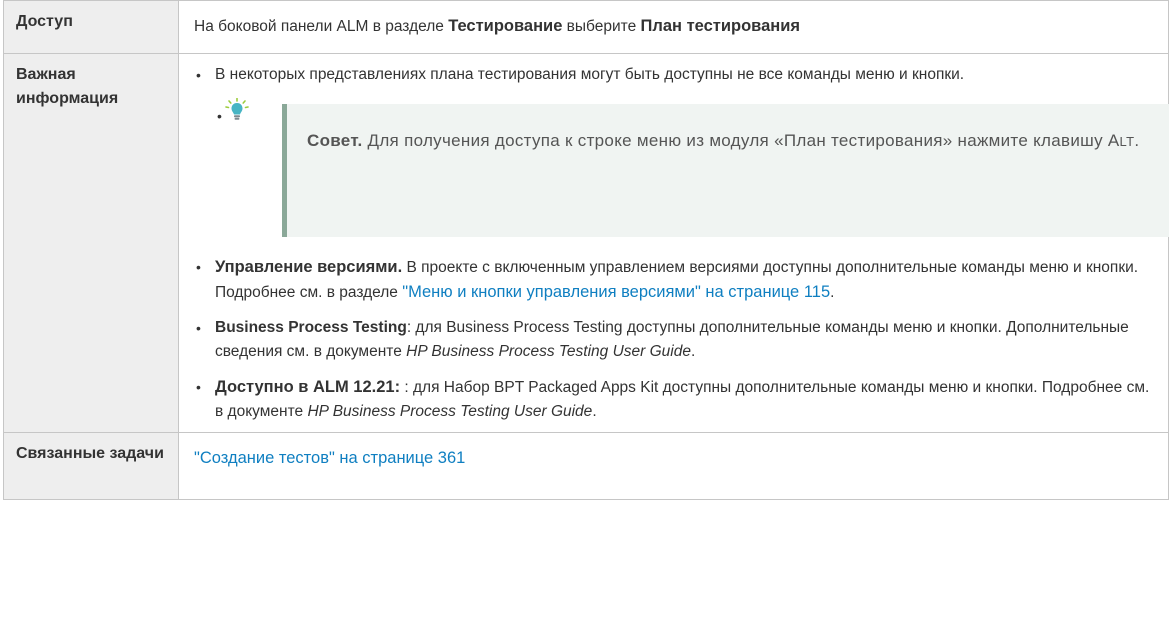  Describe the element at coordinates (237, 109) in the screenshot. I see `lightbulb-icon` at that location.